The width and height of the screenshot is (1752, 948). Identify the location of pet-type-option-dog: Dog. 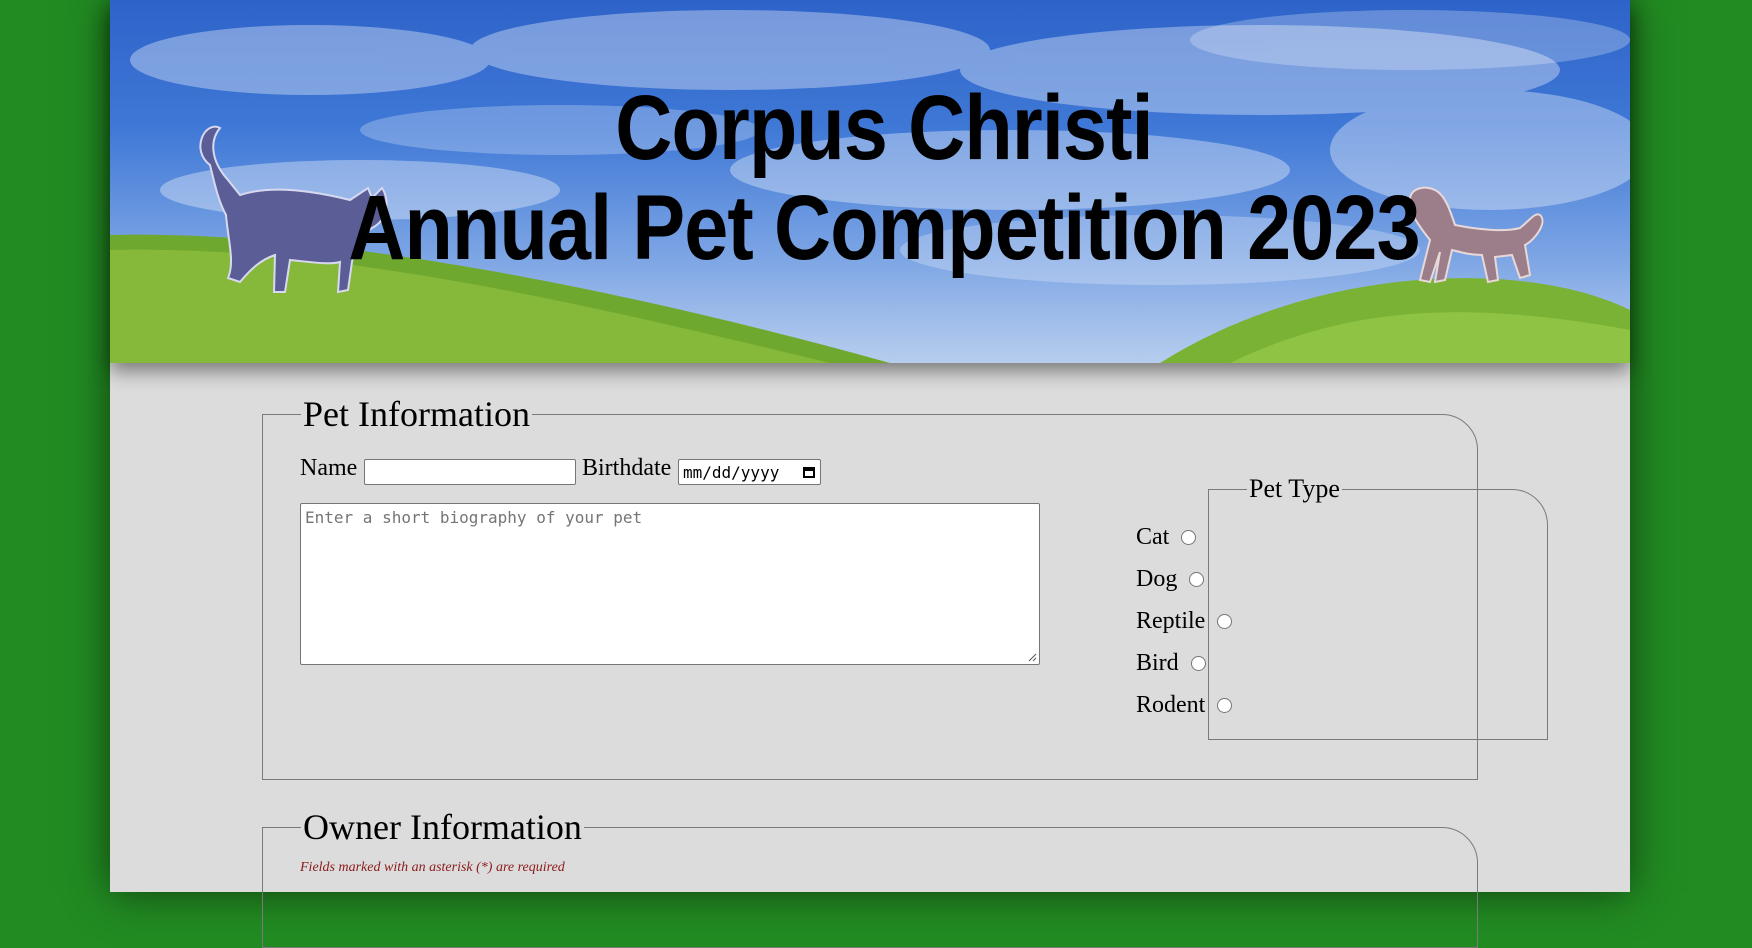
(1170, 579).